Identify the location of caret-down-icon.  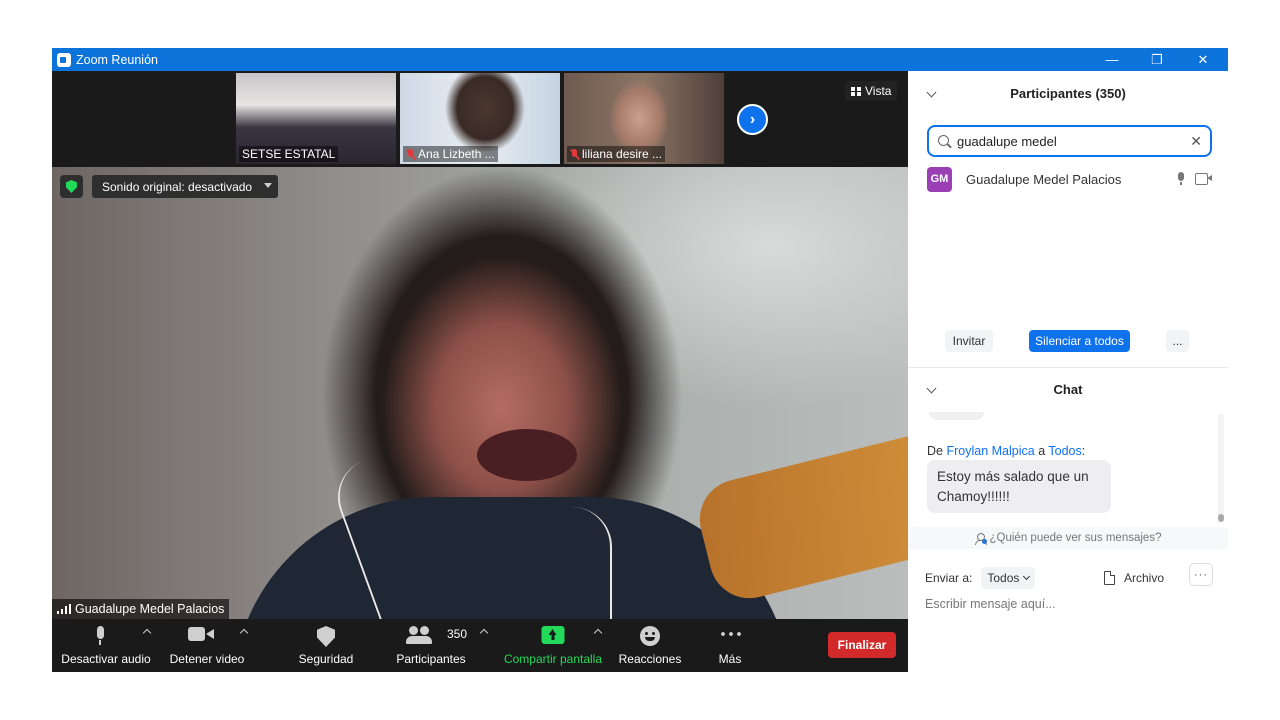
(268, 185).